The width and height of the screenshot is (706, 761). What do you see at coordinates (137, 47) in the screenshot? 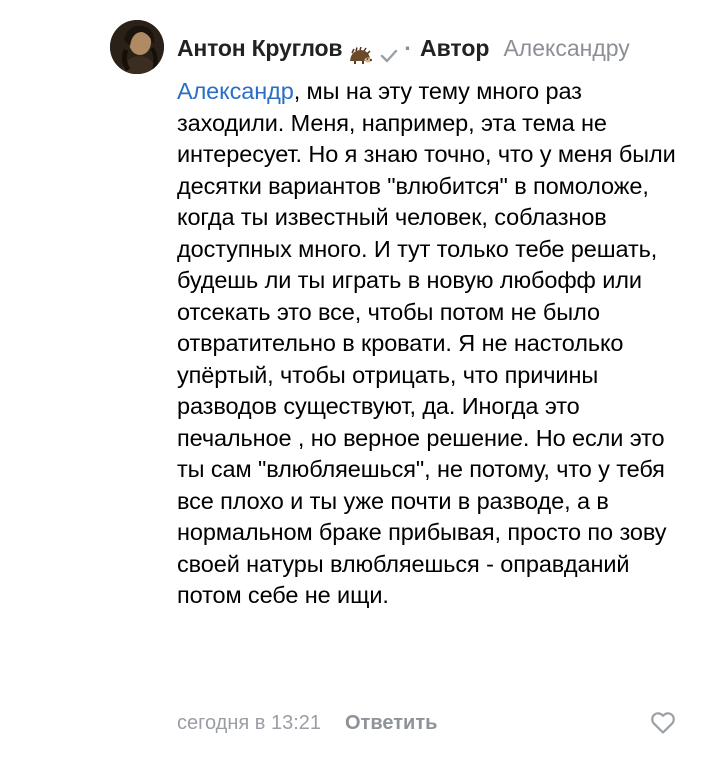
I see `avatar` at bounding box center [137, 47].